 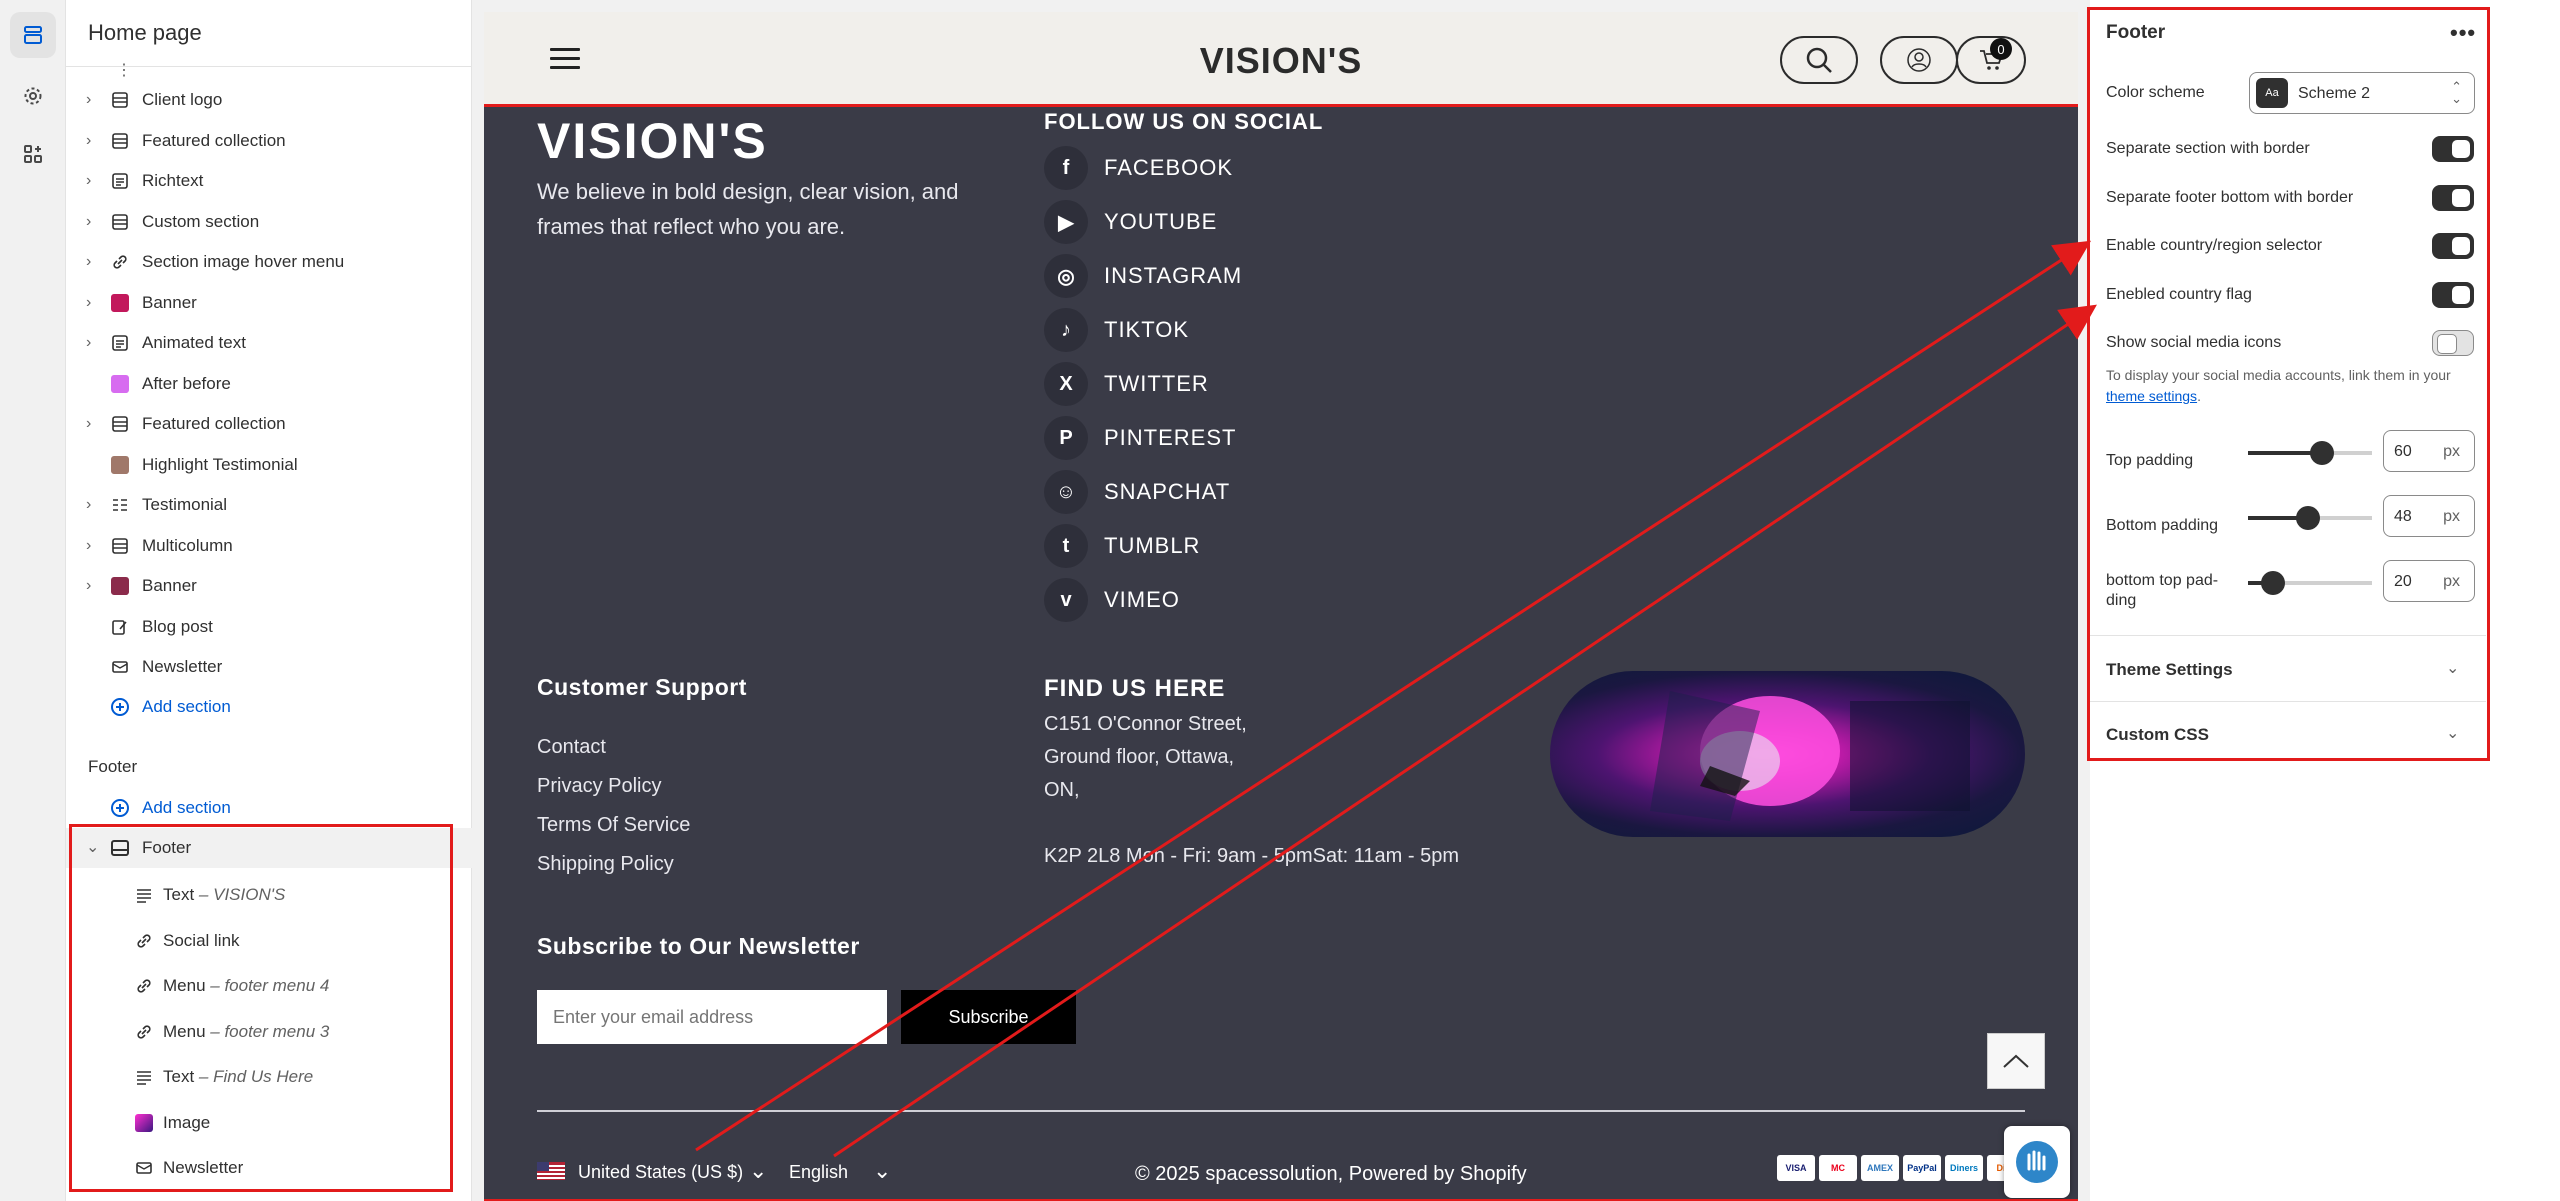 I want to click on sidebar-item-animated-text: › Animated text, so click(x=269, y=343).